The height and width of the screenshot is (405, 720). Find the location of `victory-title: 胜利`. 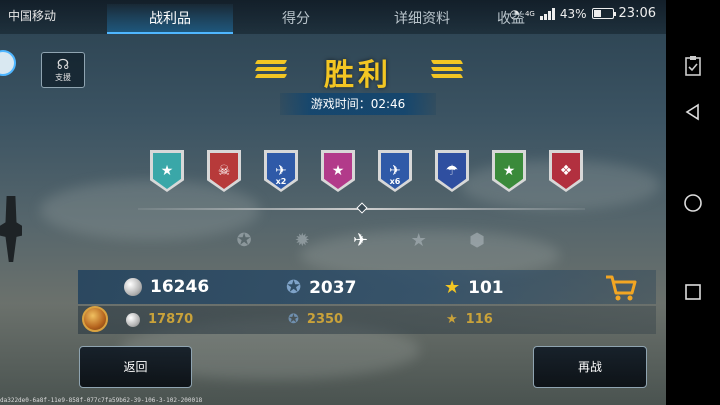

victory-title: 胜利 is located at coordinates (358, 75).